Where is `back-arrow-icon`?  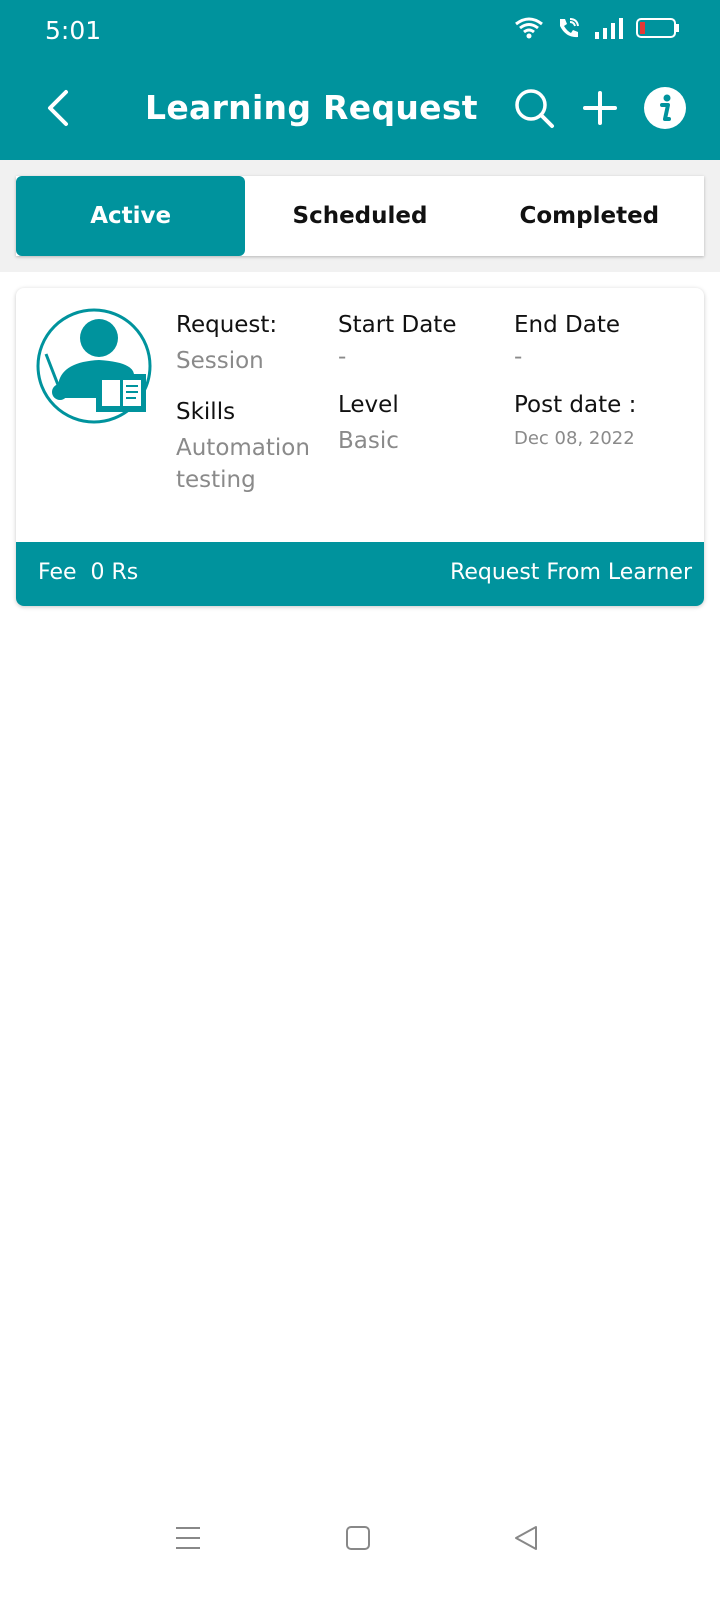
back-arrow-icon is located at coordinates (58, 110).